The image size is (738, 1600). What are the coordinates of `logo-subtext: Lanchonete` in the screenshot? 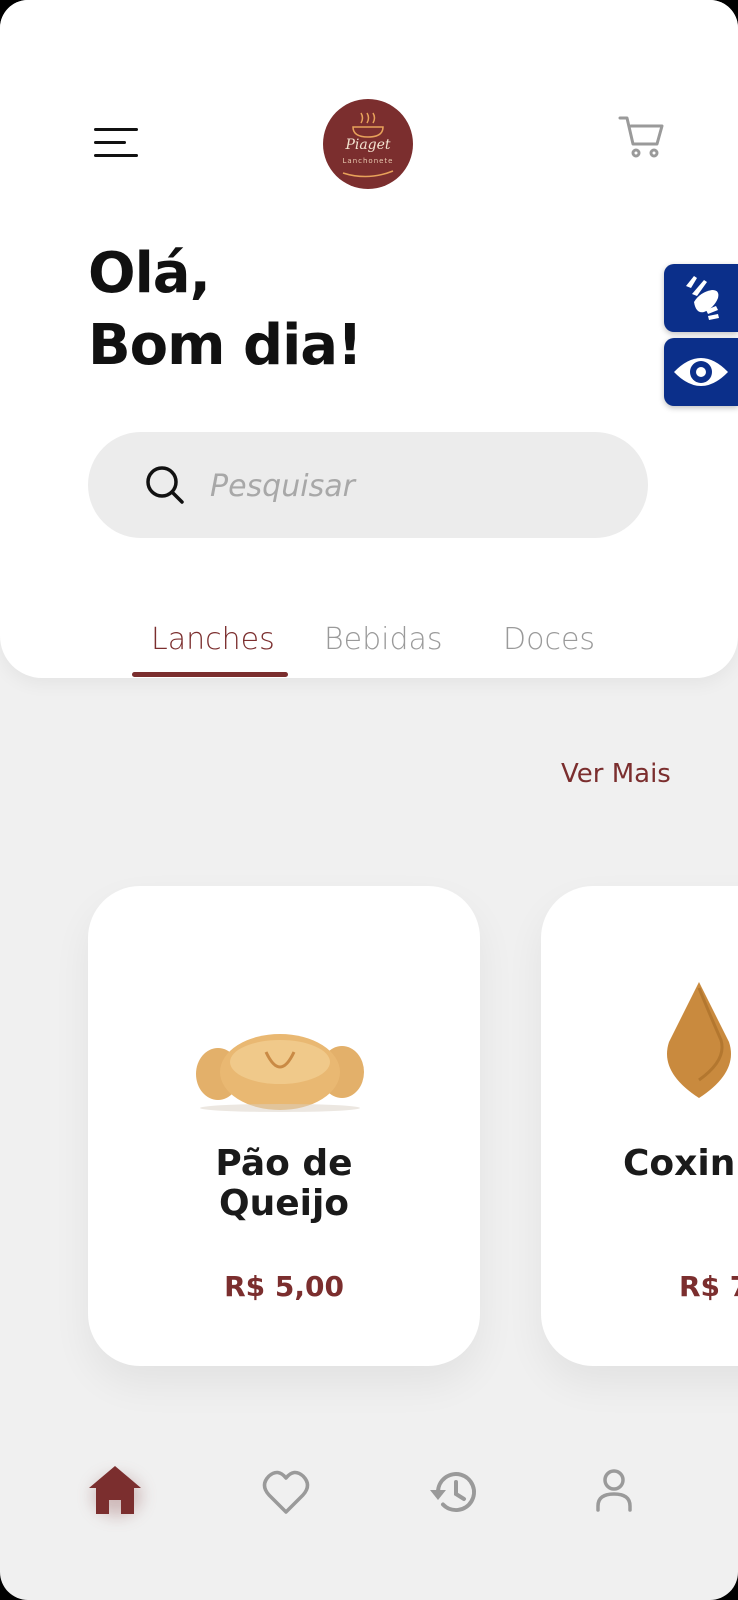 It's located at (368, 161).